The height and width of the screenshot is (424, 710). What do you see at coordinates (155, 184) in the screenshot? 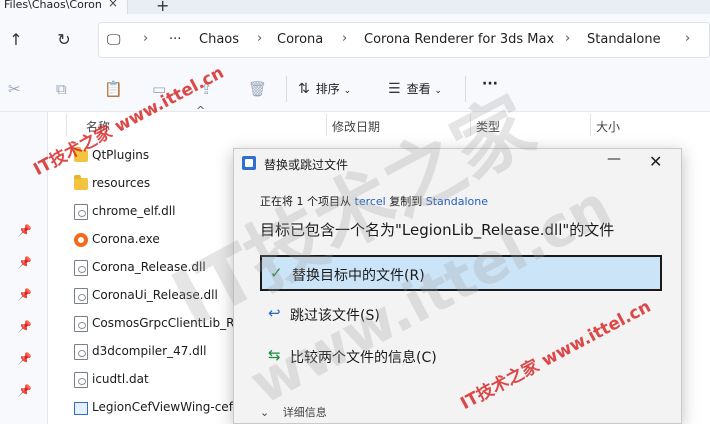
I see `file-row: resources` at bounding box center [155, 184].